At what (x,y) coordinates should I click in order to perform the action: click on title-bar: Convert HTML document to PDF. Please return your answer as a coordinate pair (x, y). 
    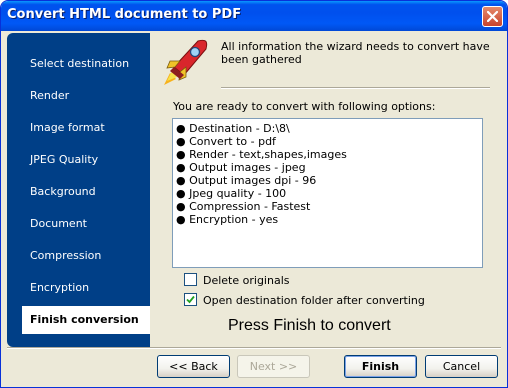
    Looking at the image, I should click on (254, 16).